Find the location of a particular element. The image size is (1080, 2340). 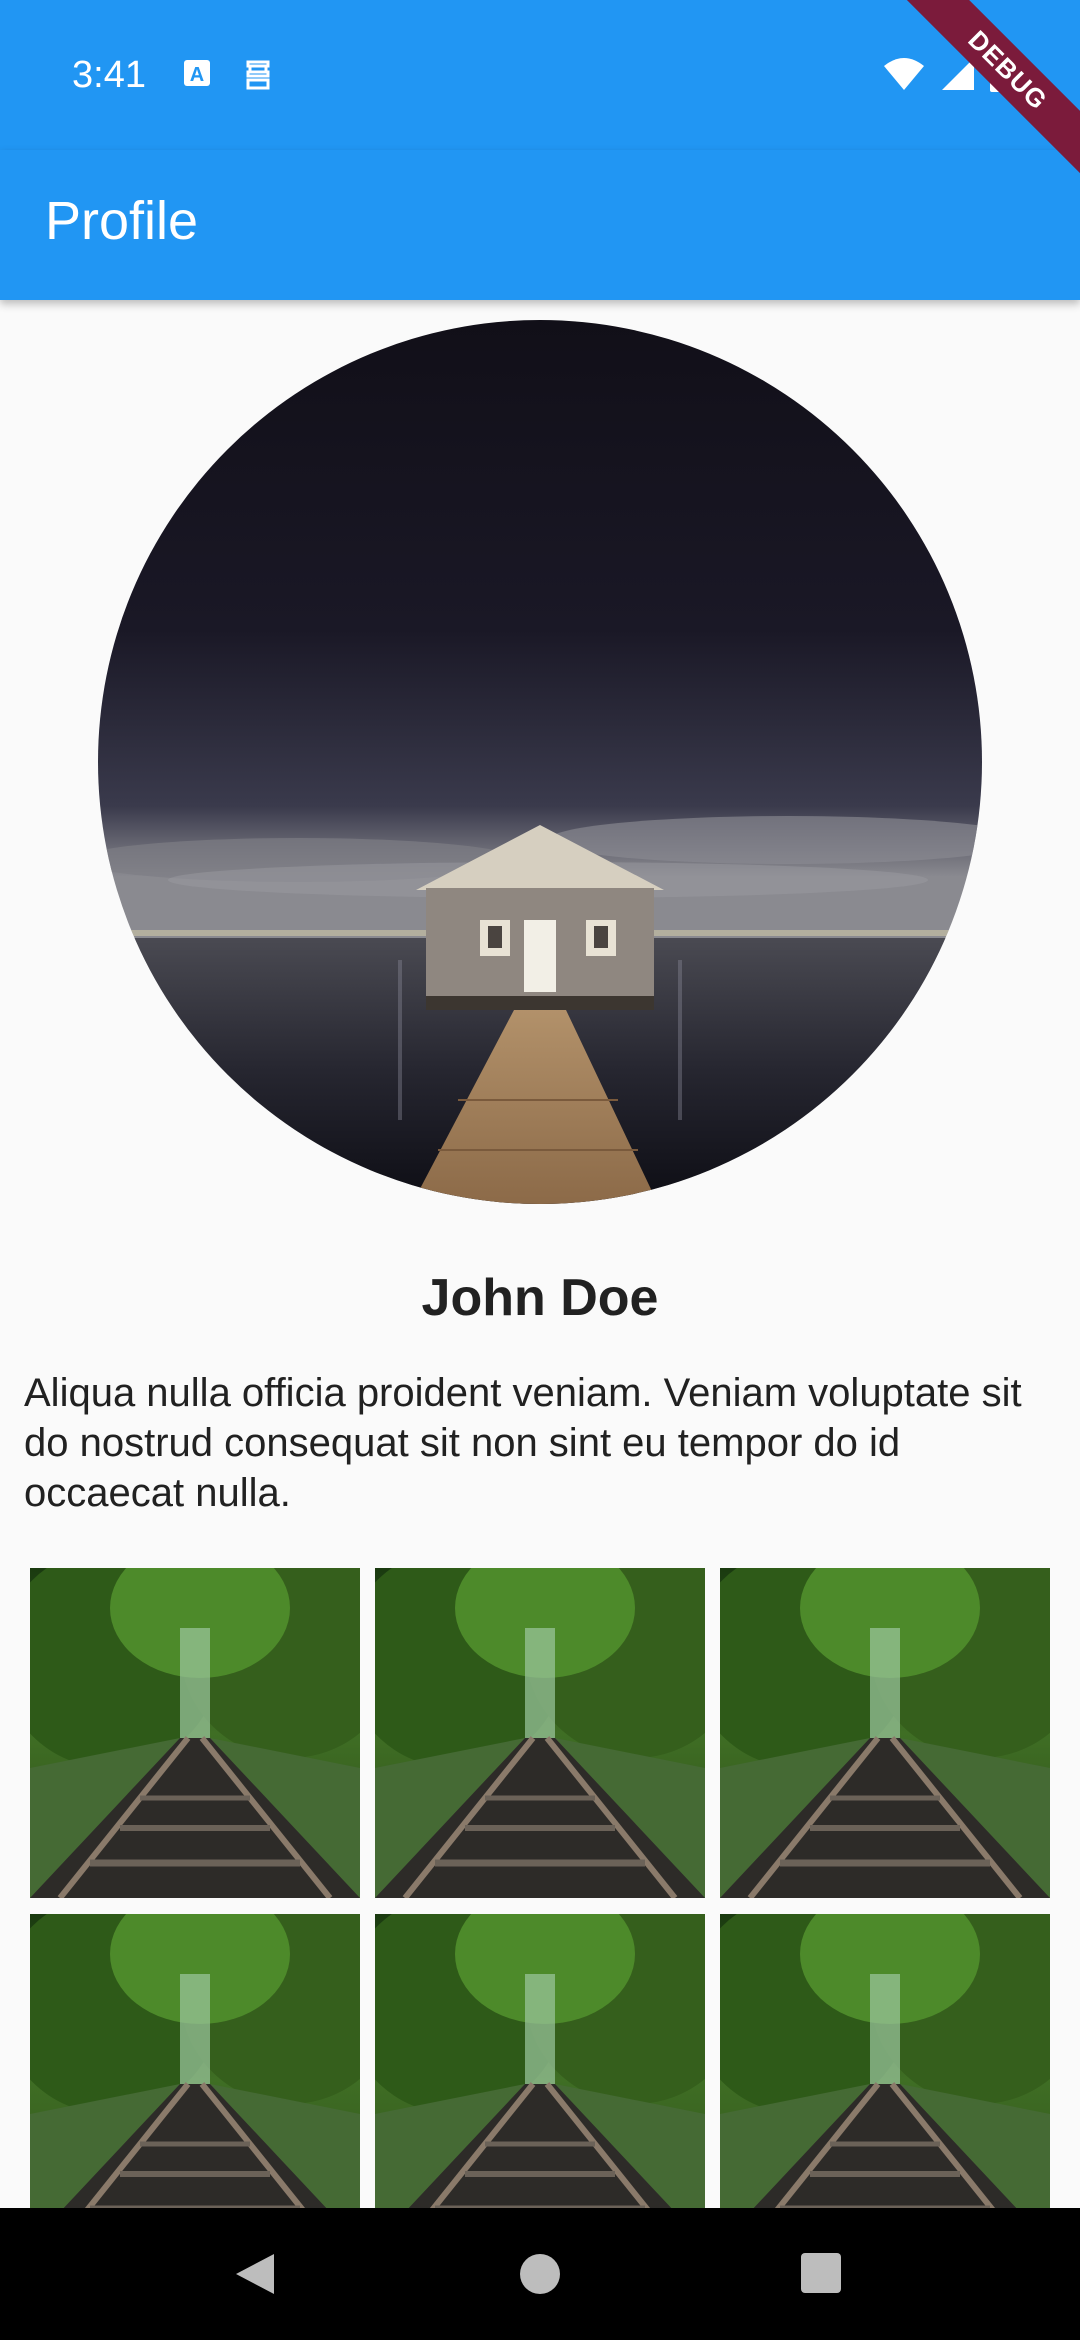

svg-text: A is located at coordinates (197, 75).